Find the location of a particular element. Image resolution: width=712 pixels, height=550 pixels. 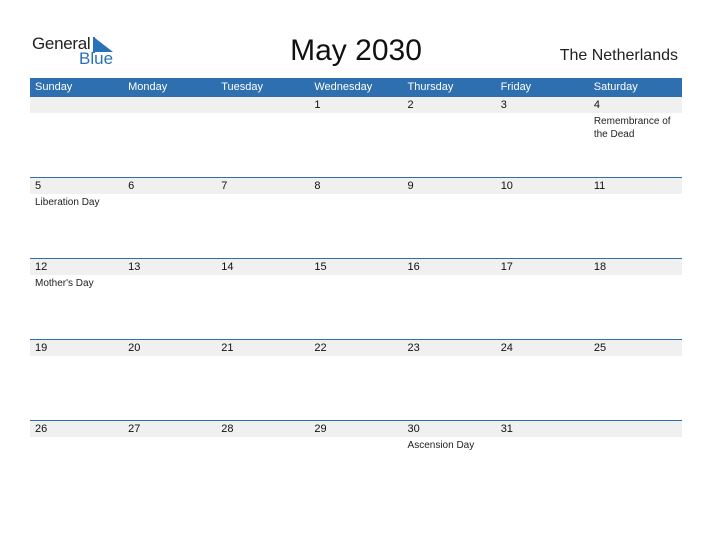

day-cell: 27 is located at coordinates (169, 461).